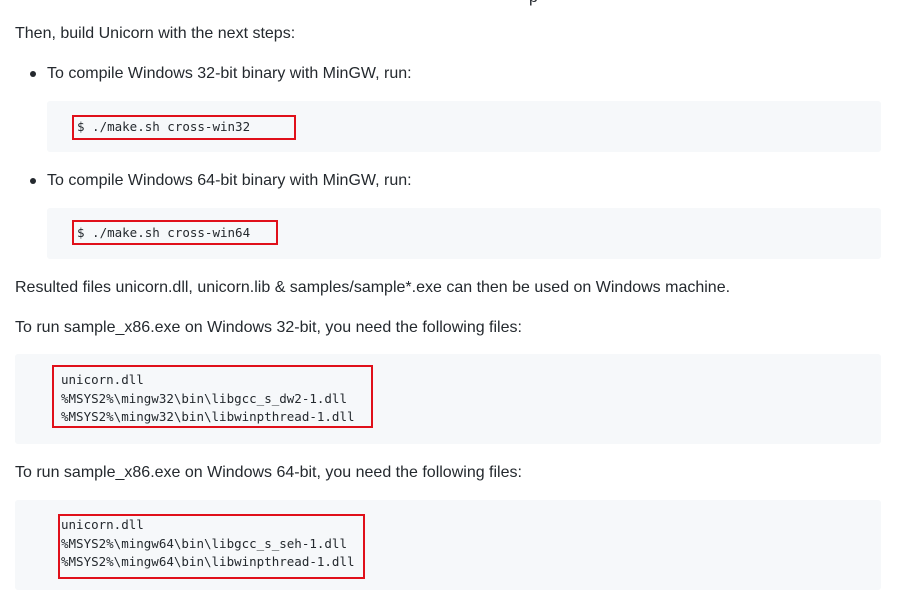  Describe the element at coordinates (184, 127) in the screenshot. I see `step-1-highlight-box` at that location.